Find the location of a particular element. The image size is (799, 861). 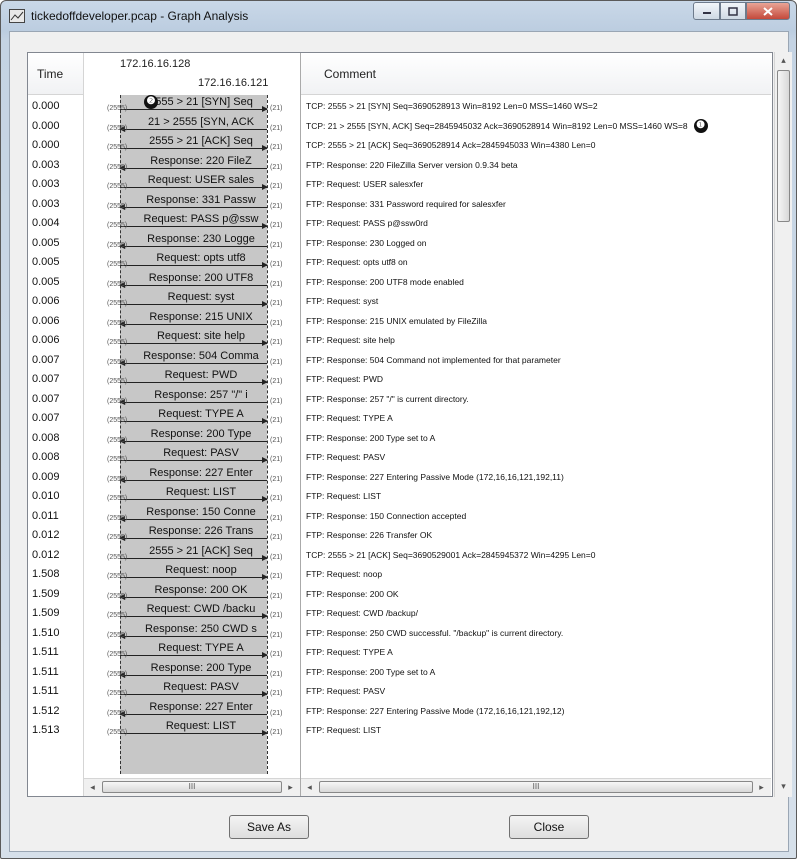

row-comment: FTP: Response: 226 Transfer OK is located at coordinates (369, 535).